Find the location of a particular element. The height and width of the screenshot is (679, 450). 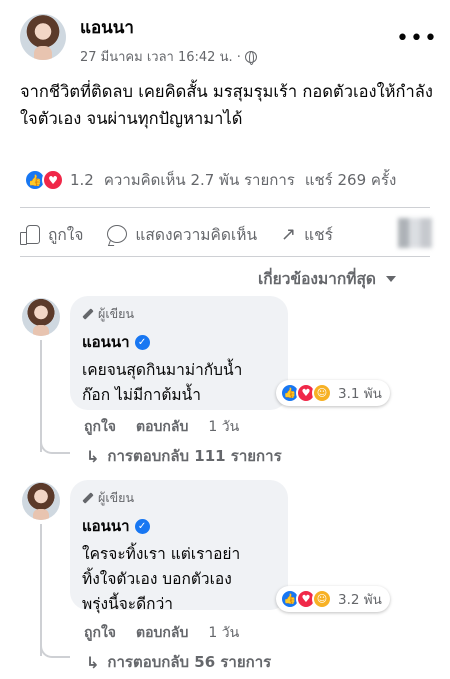

view-replies-link: ↳ การตอบกลับ 111 รายการ is located at coordinates (184, 456).